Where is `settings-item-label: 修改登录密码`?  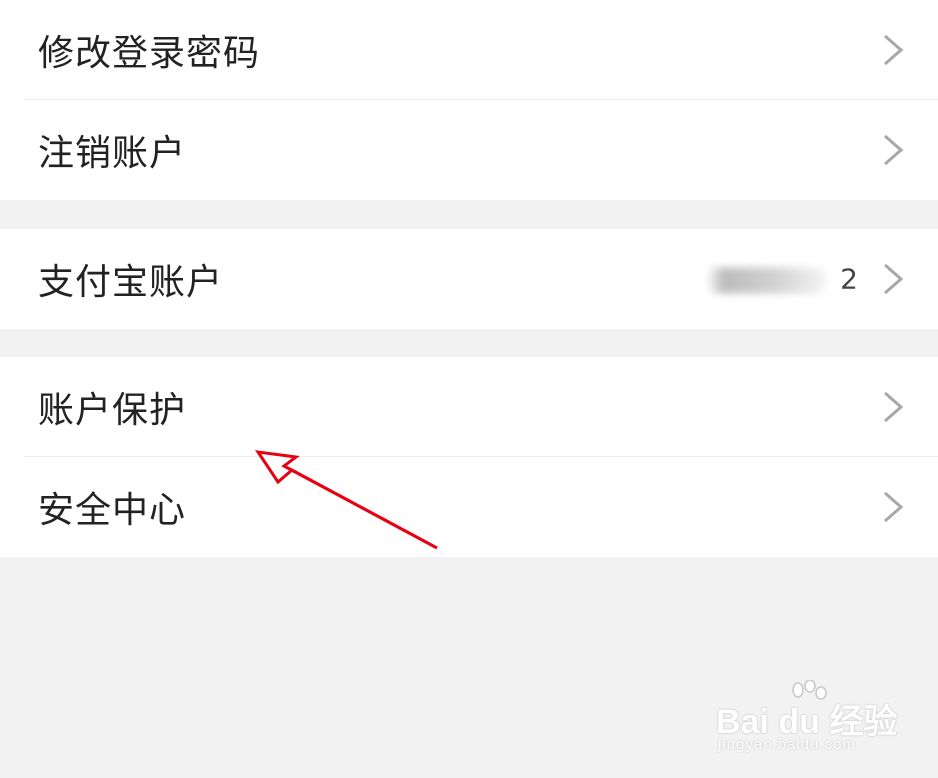
settings-item-label: 修改登录密码 is located at coordinates (149, 53).